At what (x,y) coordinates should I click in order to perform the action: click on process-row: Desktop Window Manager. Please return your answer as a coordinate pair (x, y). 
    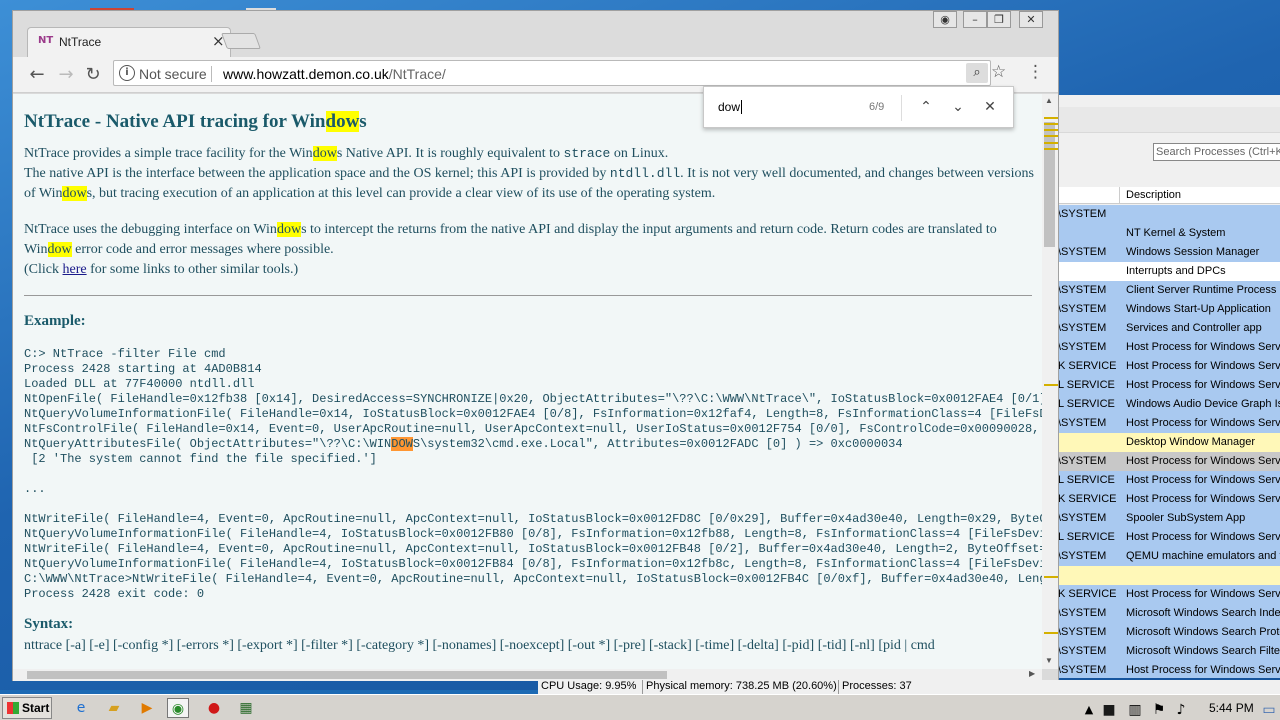
    Looking at the image, I should click on (1169, 442).